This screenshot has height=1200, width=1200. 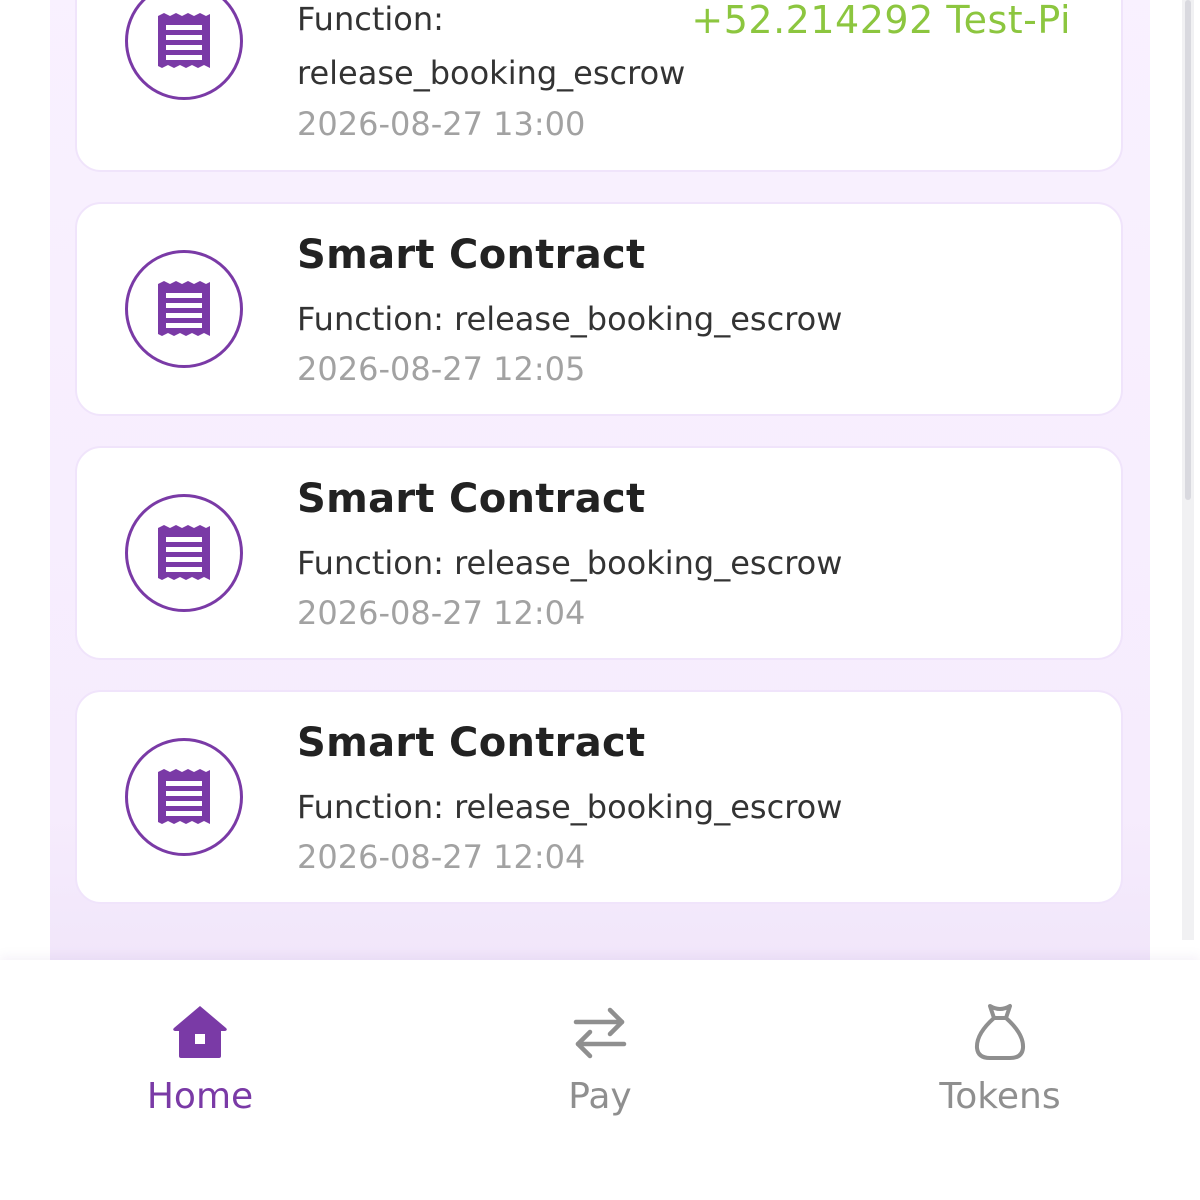 I want to click on scrollbar-thumb, so click(x=1188, y=250).